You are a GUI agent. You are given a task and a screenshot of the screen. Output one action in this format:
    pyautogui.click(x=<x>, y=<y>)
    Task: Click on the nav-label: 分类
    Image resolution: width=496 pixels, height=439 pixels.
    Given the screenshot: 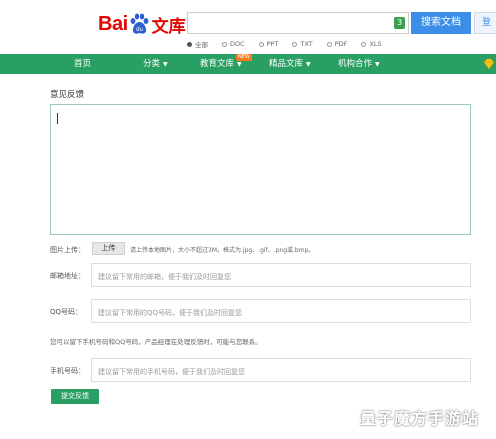 What is the action you would take?
    pyautogui.click(x=152, y=64)
    